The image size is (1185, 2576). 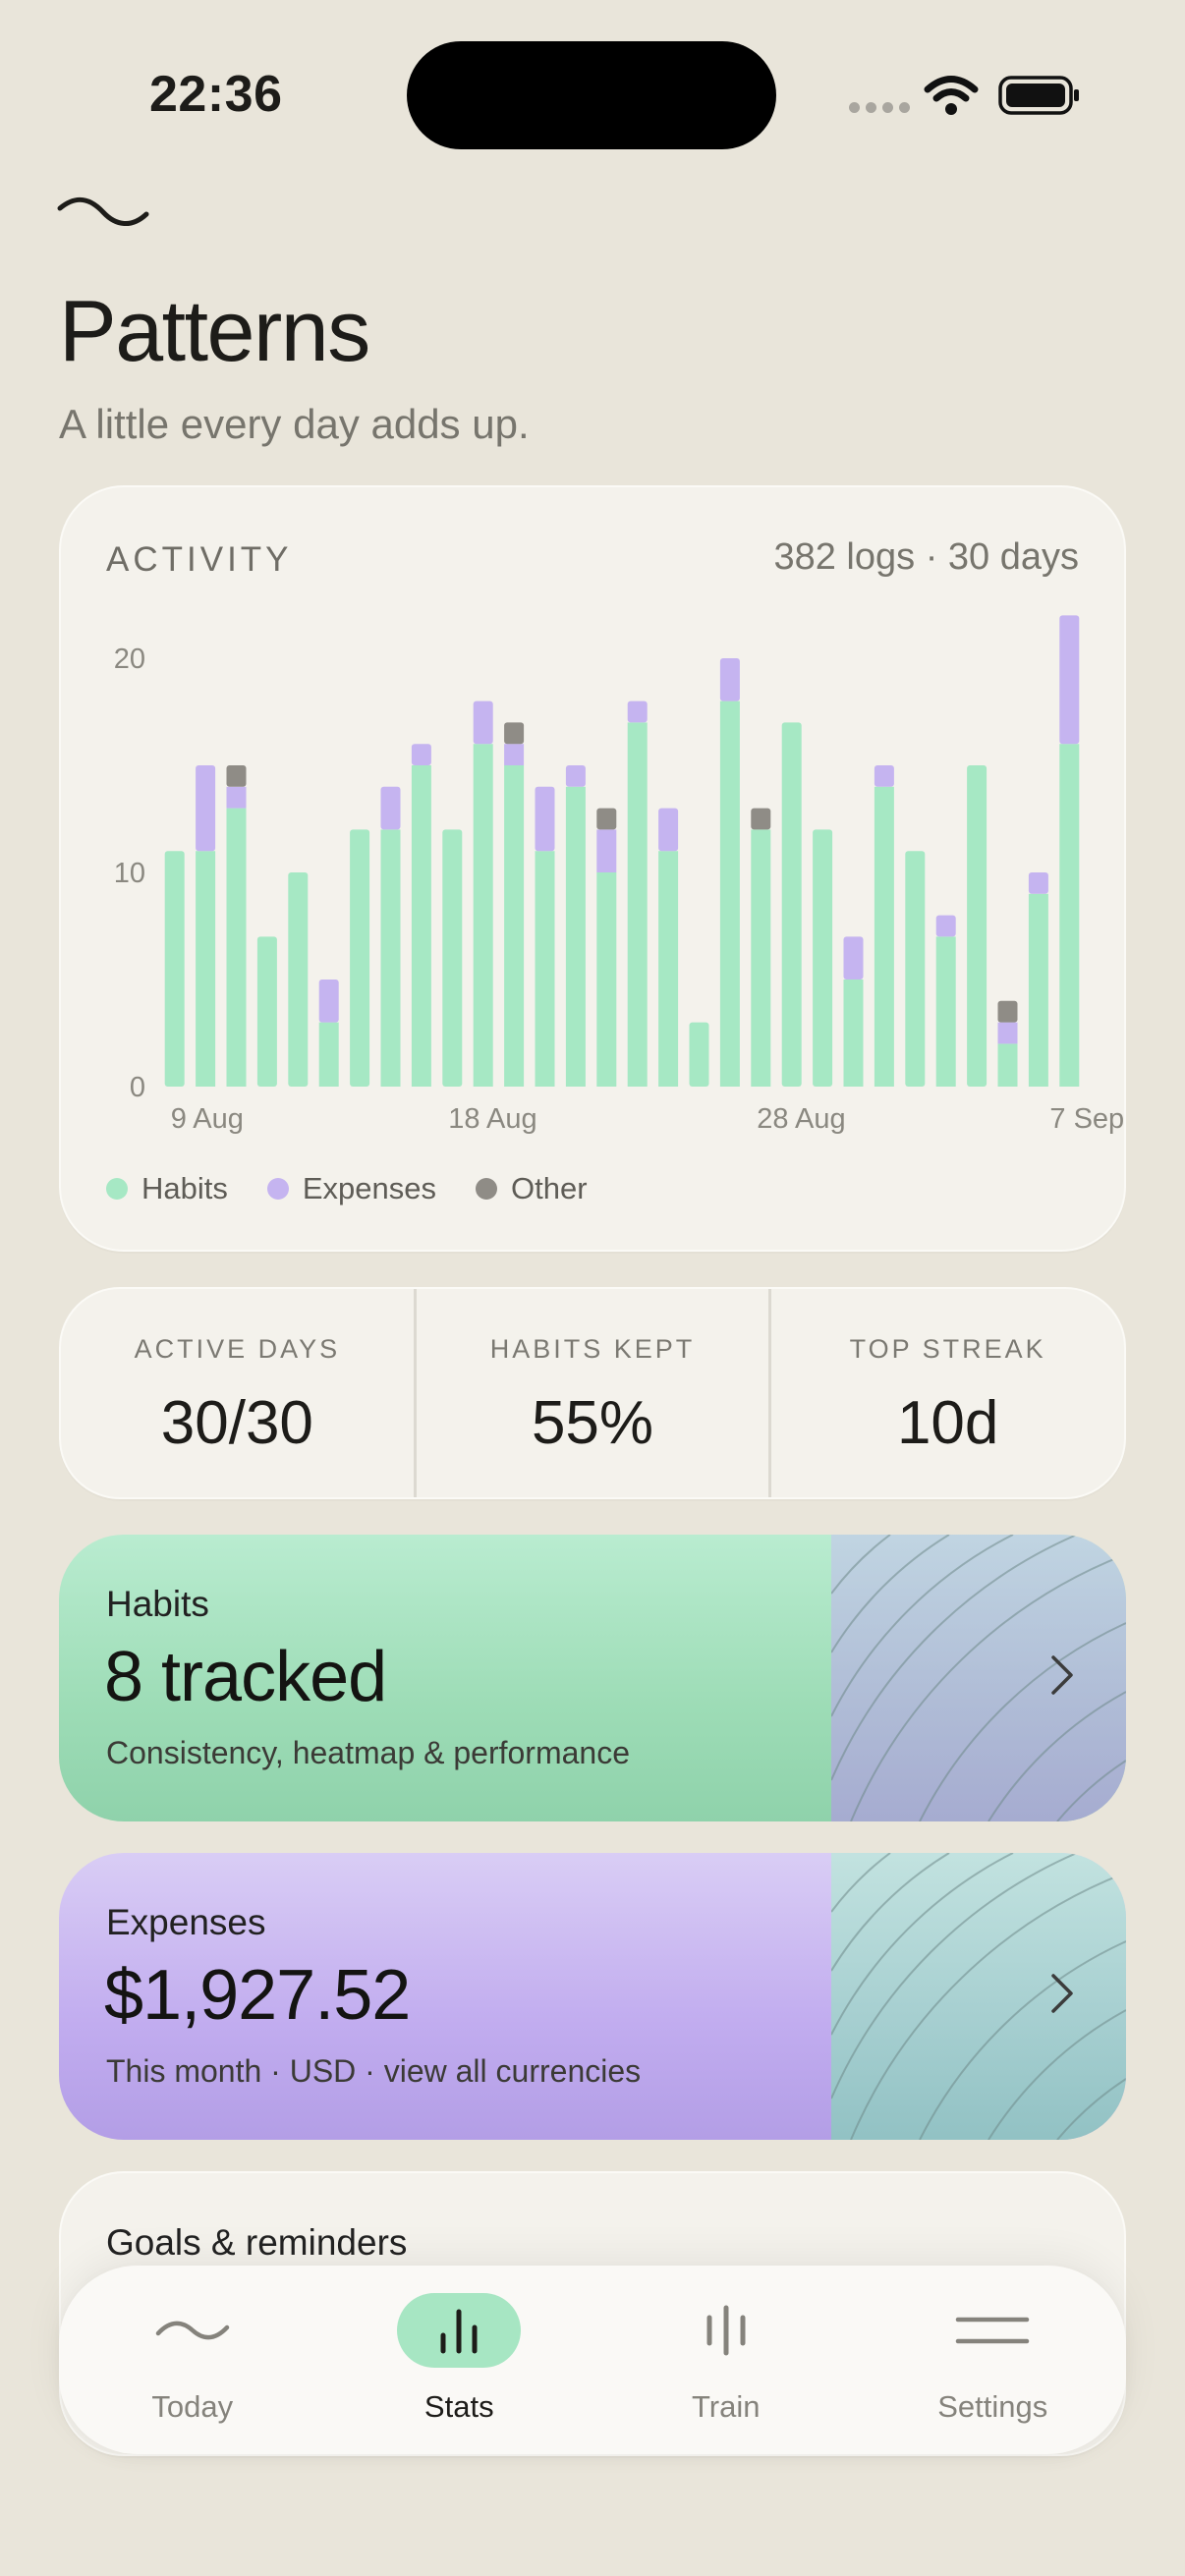 I want to click on x-tick-label: 9 Aug, so click(x=208, y=1119).